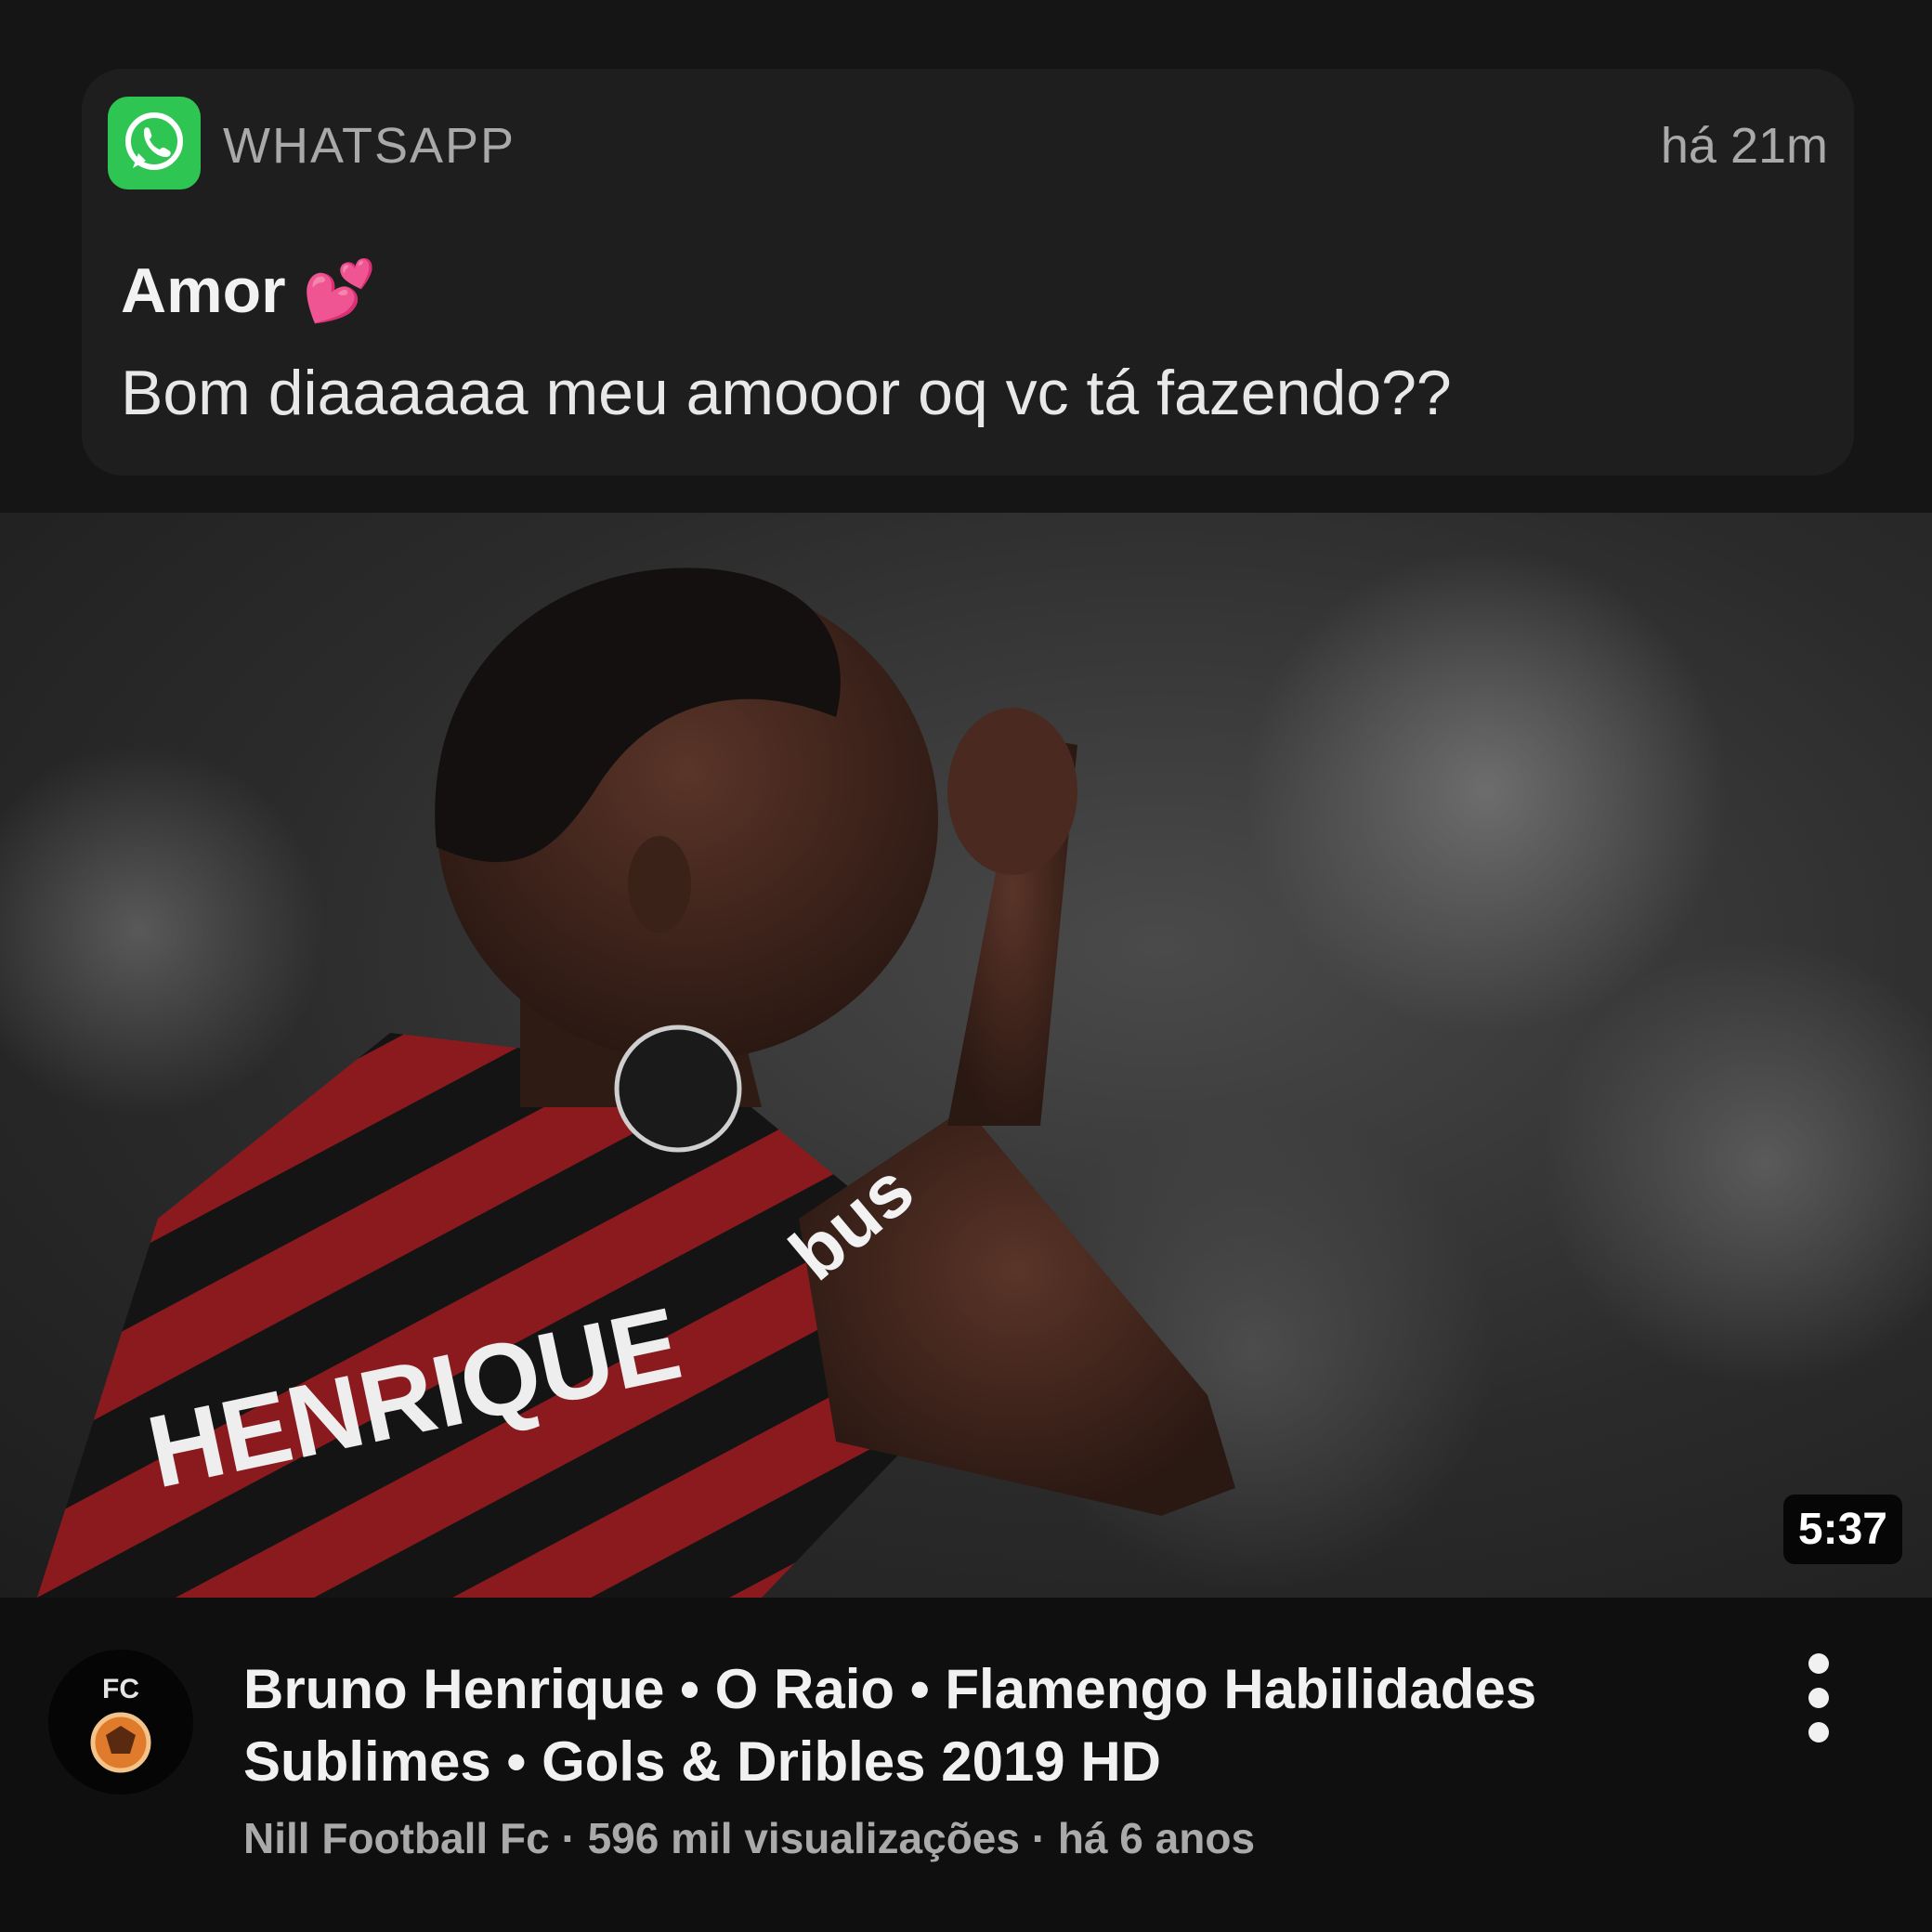 Image resolution: width=1932 pixels, height=1932 pixels. Describe the element at coordinates (1842, 1529) in the screenshot. I see `video-duration-badge: 5:37` at that location.